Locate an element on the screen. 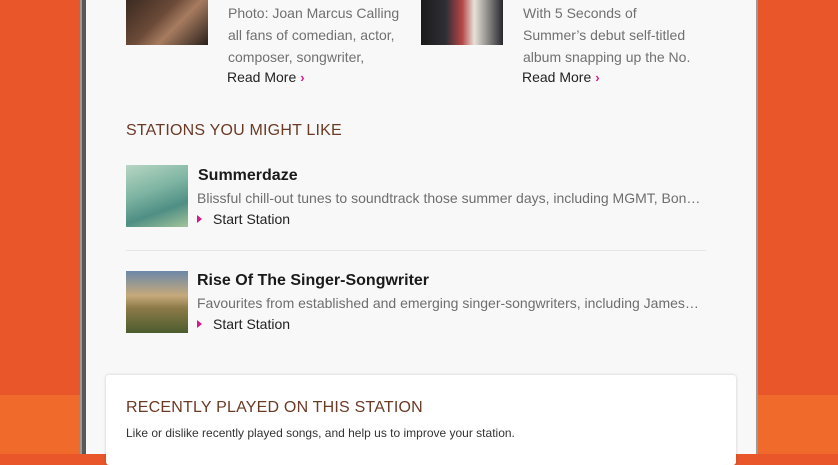  station-name: Rise Of The Singer-Songwriter is located at coordinates (313, 281).